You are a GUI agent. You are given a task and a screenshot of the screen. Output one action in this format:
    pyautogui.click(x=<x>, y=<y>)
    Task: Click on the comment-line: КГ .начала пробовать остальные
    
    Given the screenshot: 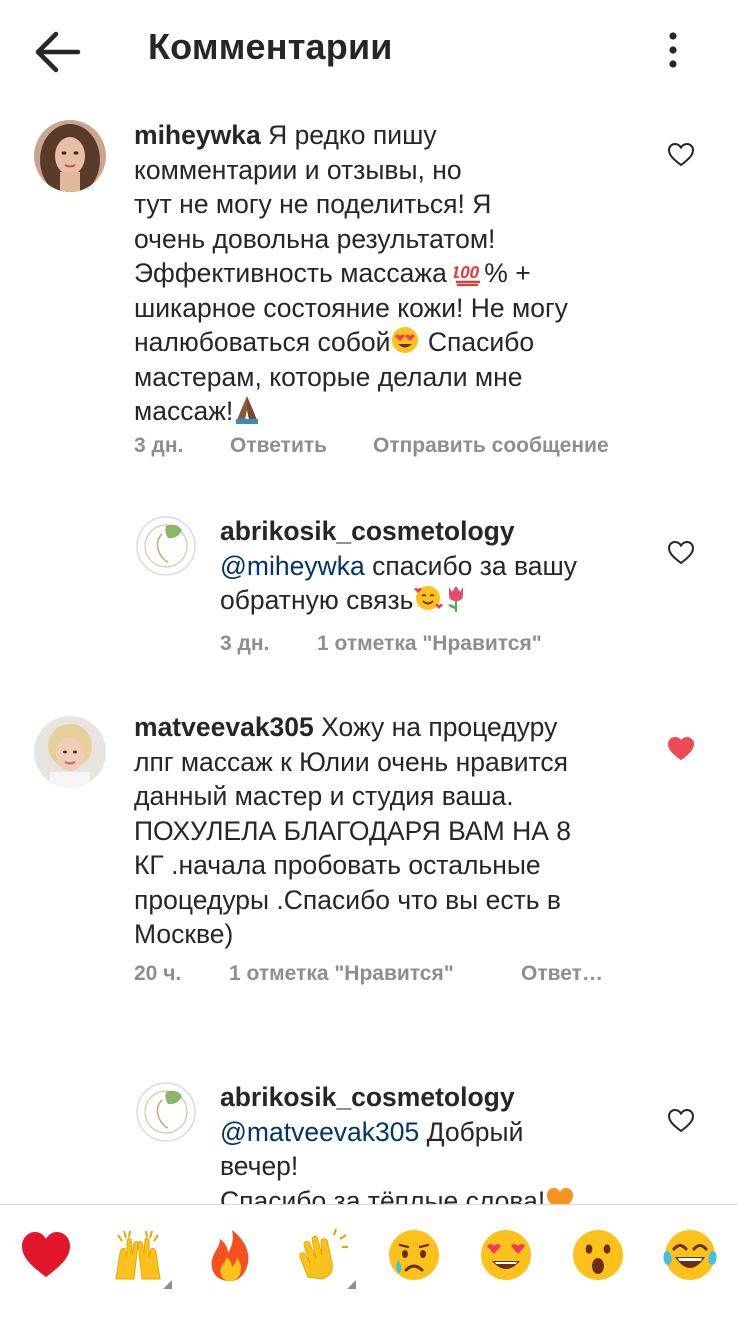 What is the action you would take?
    pyautogui.click(x=337, y=865)
    